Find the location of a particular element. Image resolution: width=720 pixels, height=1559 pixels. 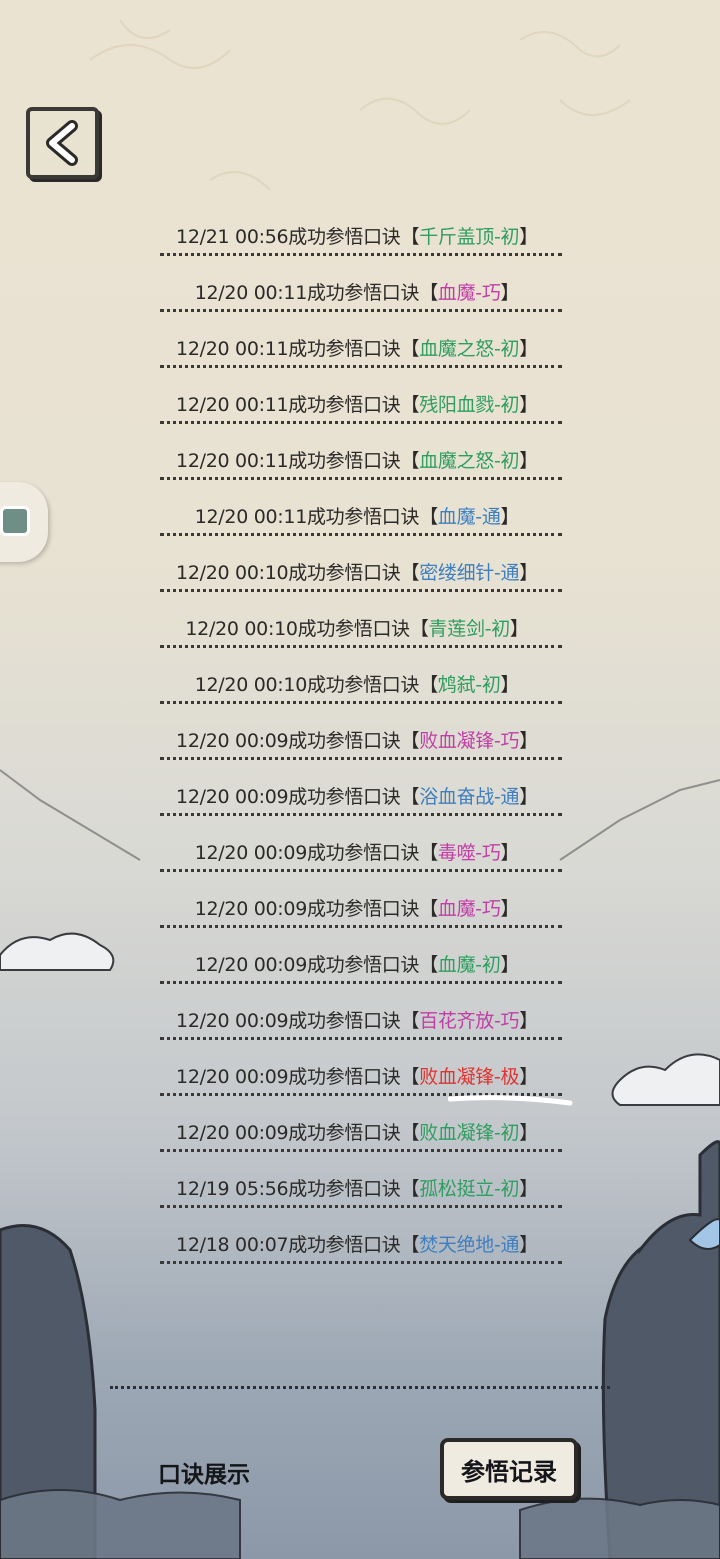

list-item: 12/20 00:10成功参悟口诀【青莲剑-初】 is located at coordinates (357, 631).